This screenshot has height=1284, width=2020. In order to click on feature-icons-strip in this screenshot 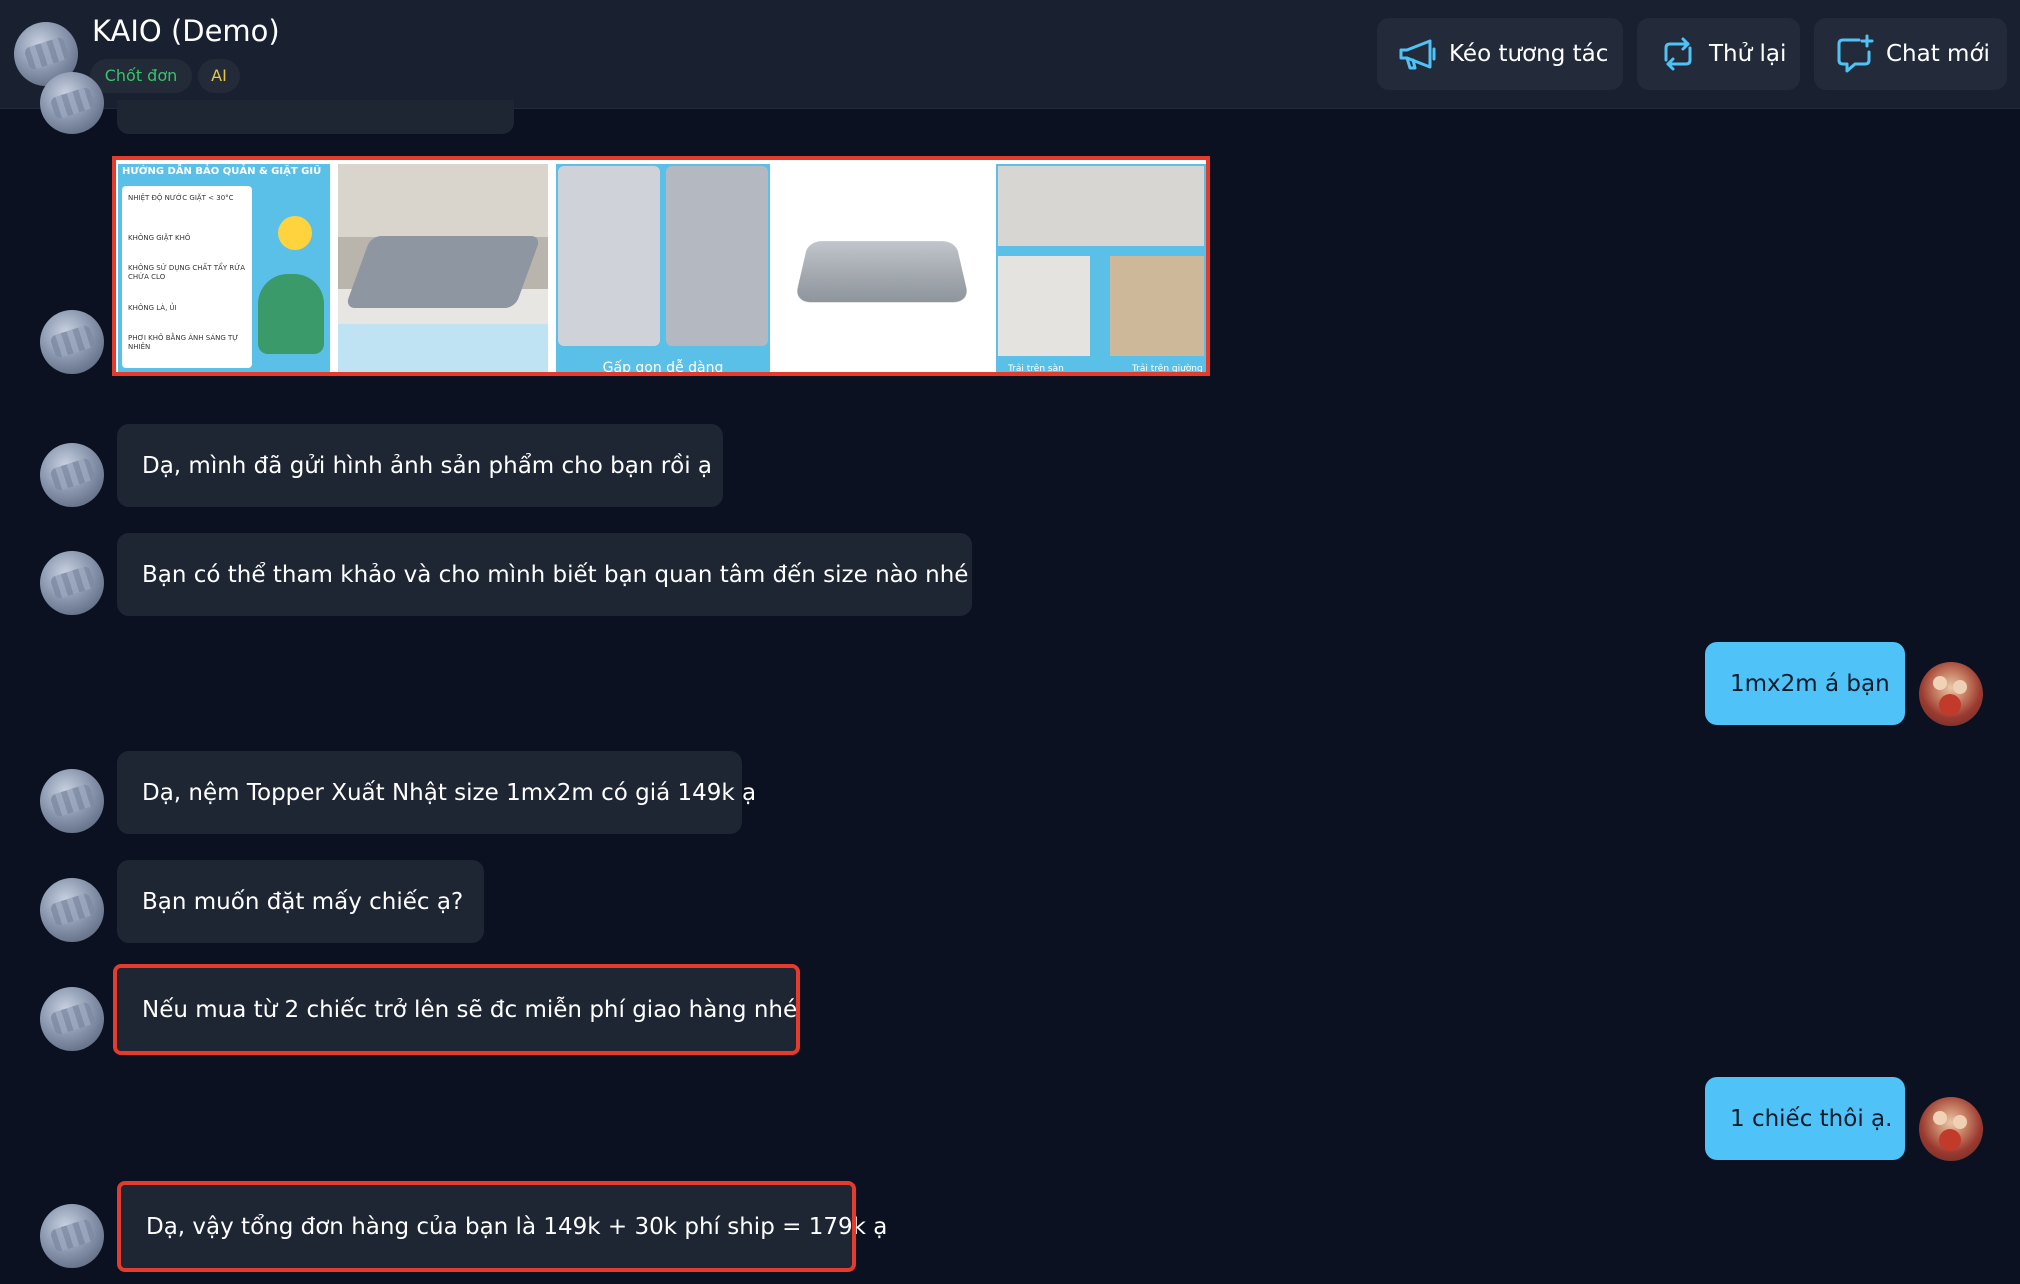, I will do `click(443, 348)`.